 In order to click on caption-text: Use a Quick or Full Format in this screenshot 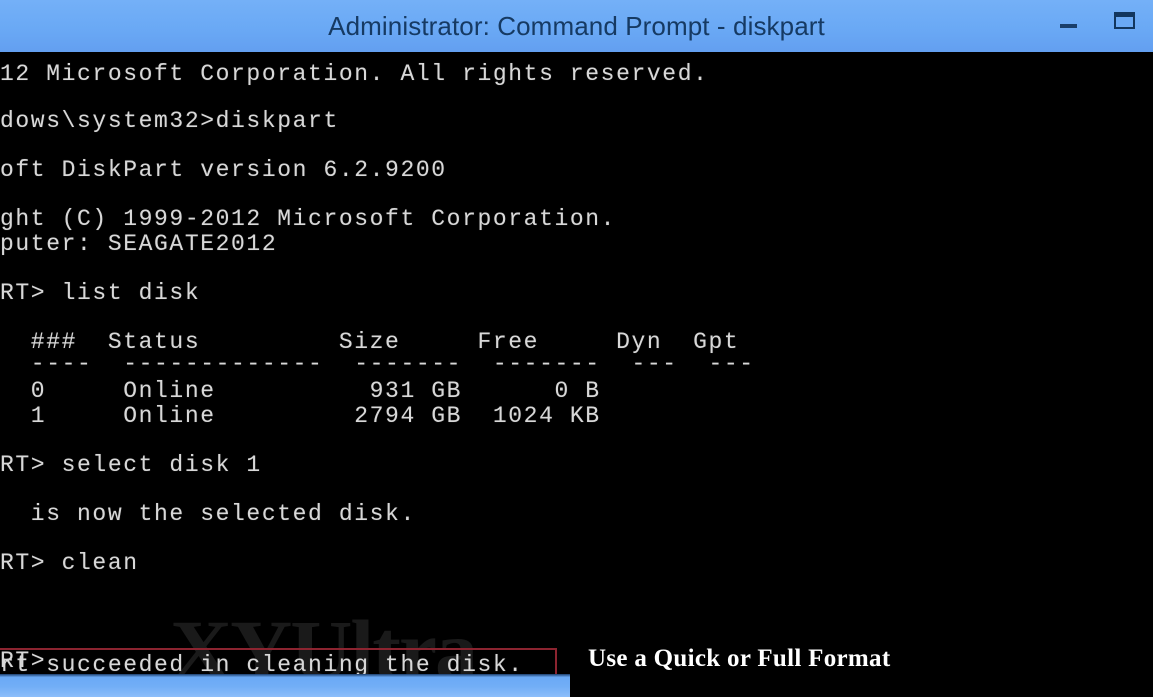, I will do `click(739, 658)`.